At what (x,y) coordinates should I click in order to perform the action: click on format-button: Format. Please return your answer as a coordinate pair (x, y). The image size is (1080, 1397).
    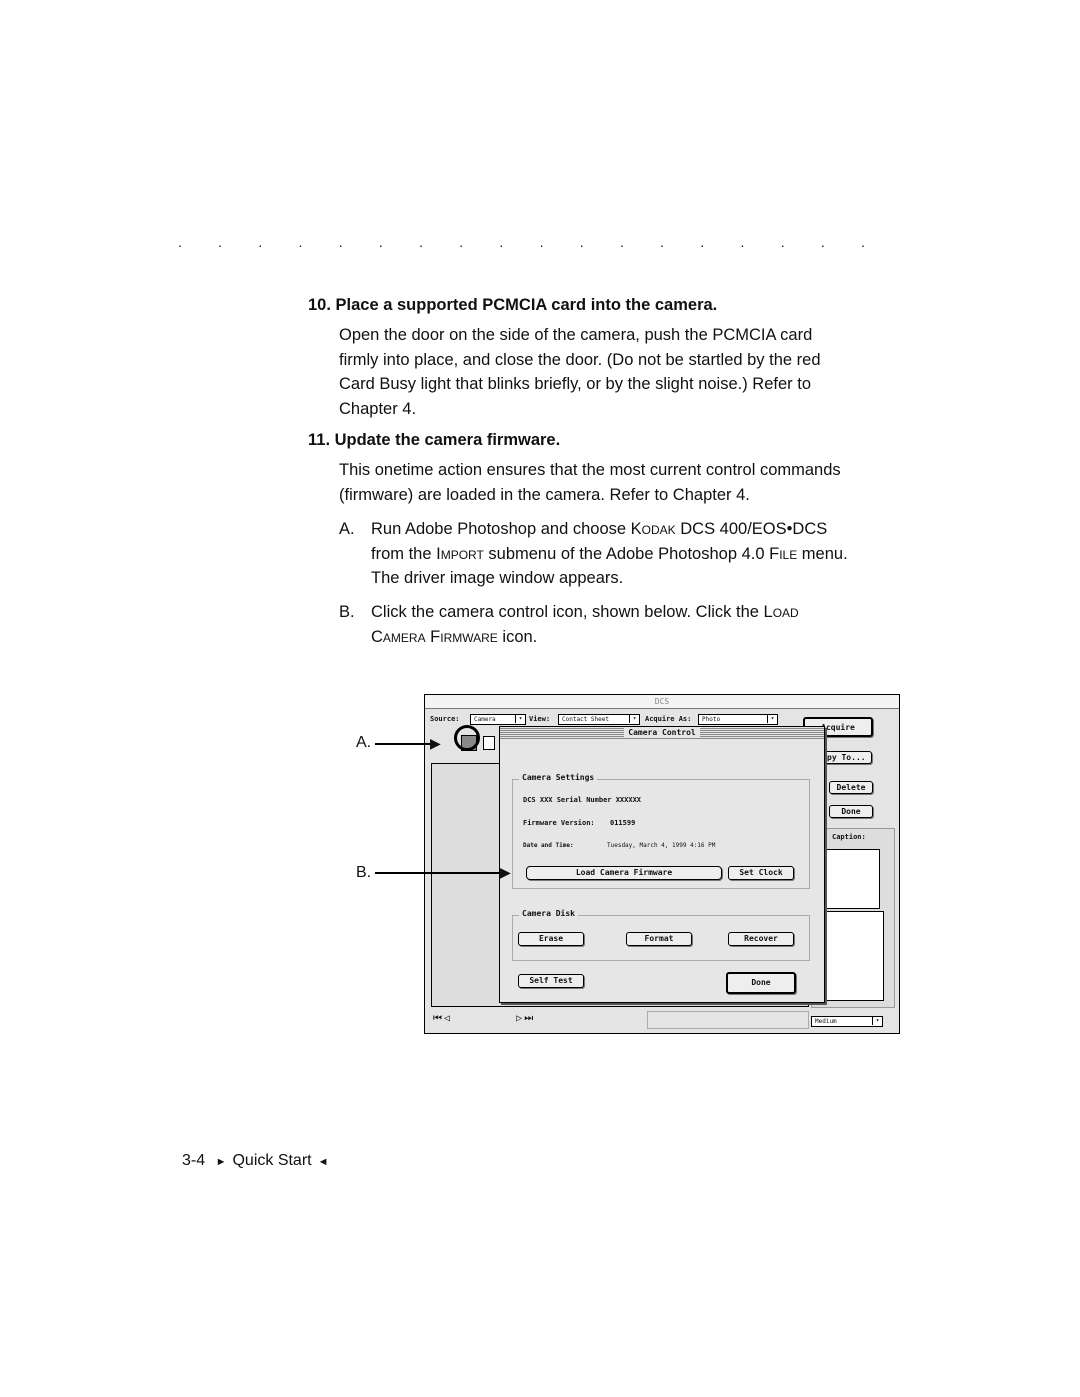
    Looking at the image, I should click on (659, 939).